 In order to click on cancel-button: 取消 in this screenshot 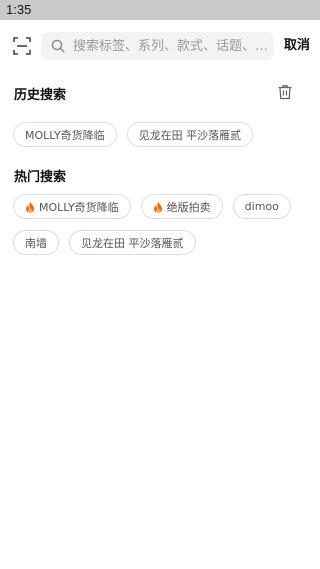, I will do `click(297, 46)`.